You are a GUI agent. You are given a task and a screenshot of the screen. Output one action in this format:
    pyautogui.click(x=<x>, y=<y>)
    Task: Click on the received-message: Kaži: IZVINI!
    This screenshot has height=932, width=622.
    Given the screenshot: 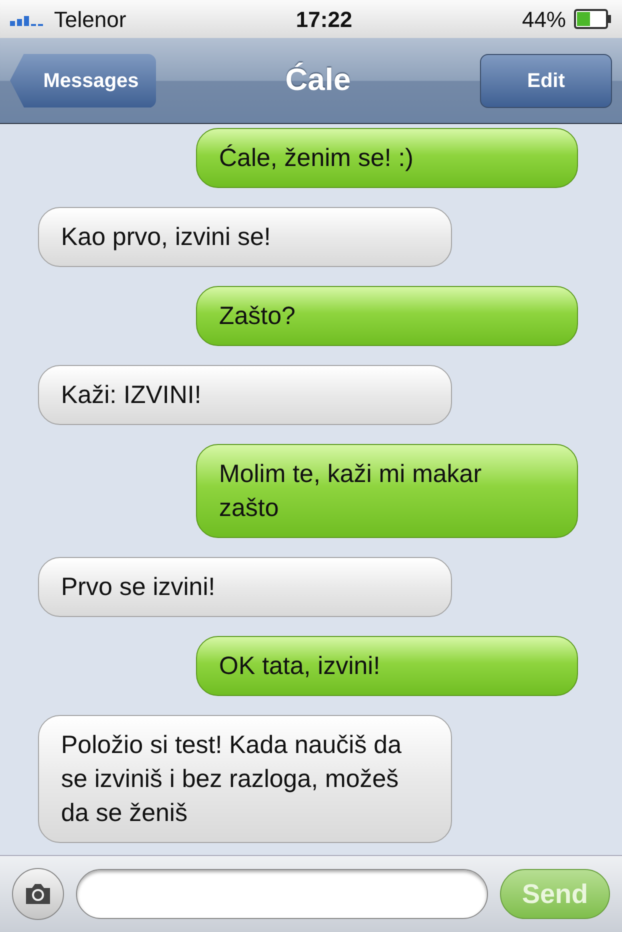 What is the action you would take?
    pyautogui.click(x=245, y=395)
    